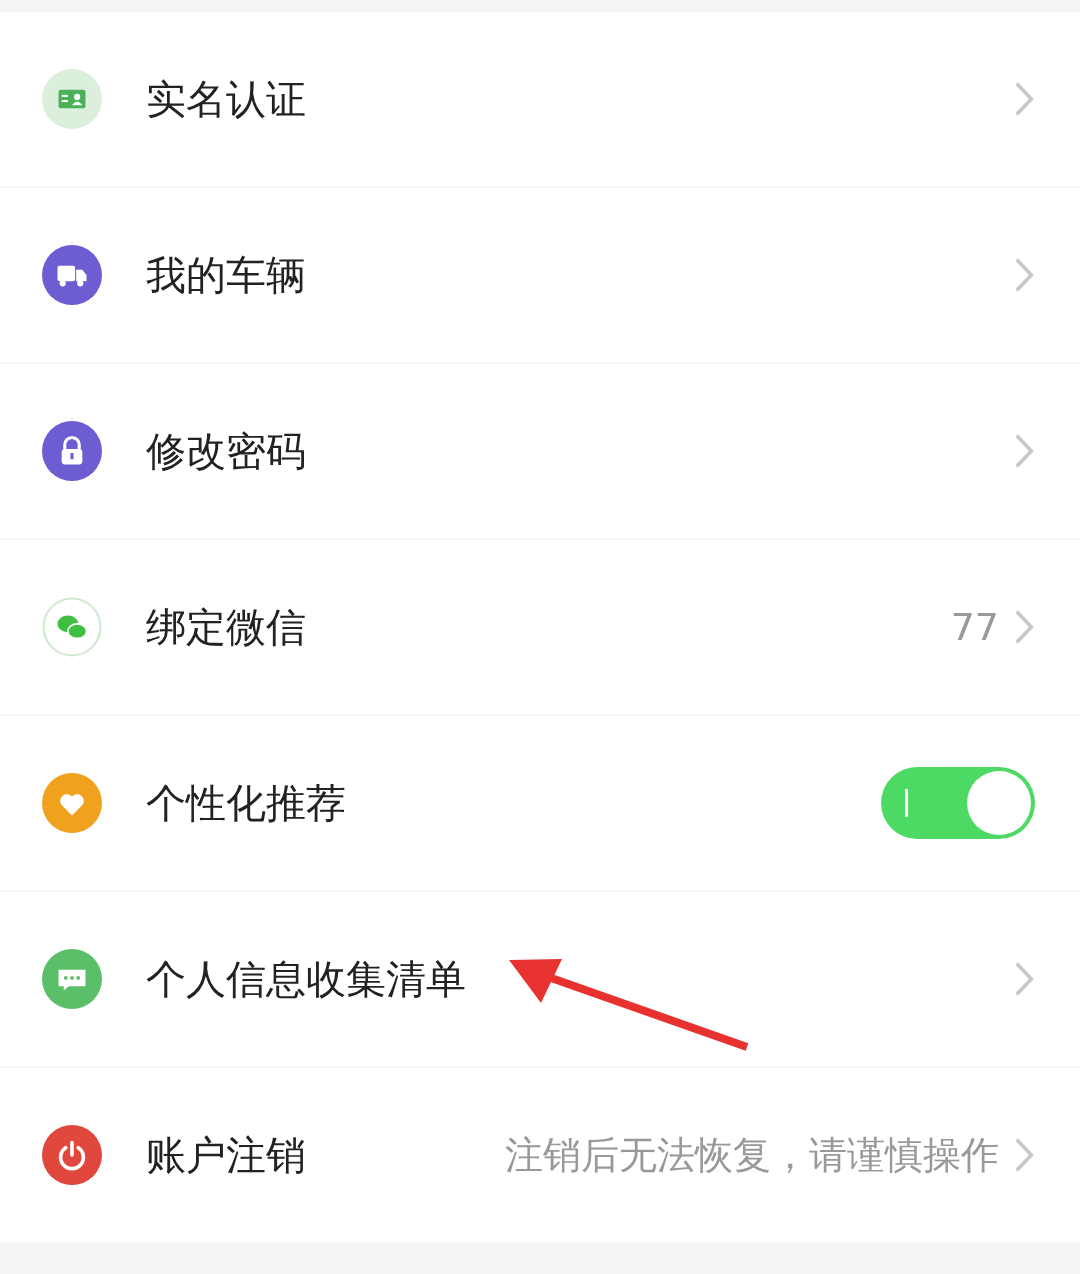  I want to click on setting-label: 实名认证, so click(226, 99).